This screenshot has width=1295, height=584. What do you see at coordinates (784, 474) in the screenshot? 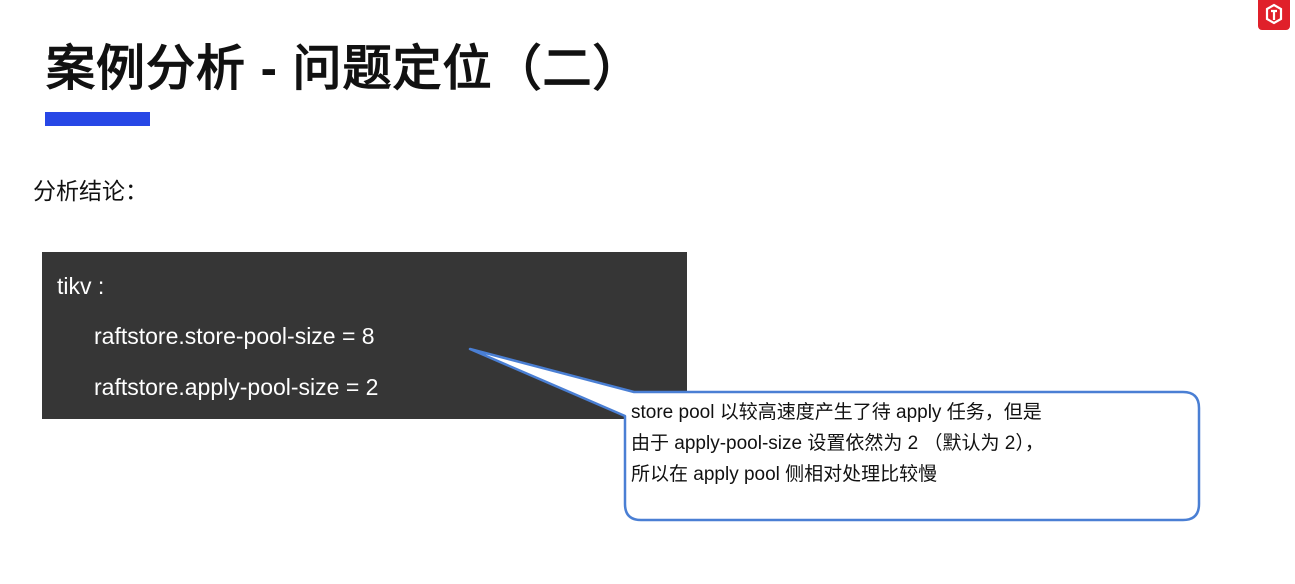
I see `callout-line-3: 所以在 apply pool 侧相对处理比较慢` at bounding box center [784, 474].